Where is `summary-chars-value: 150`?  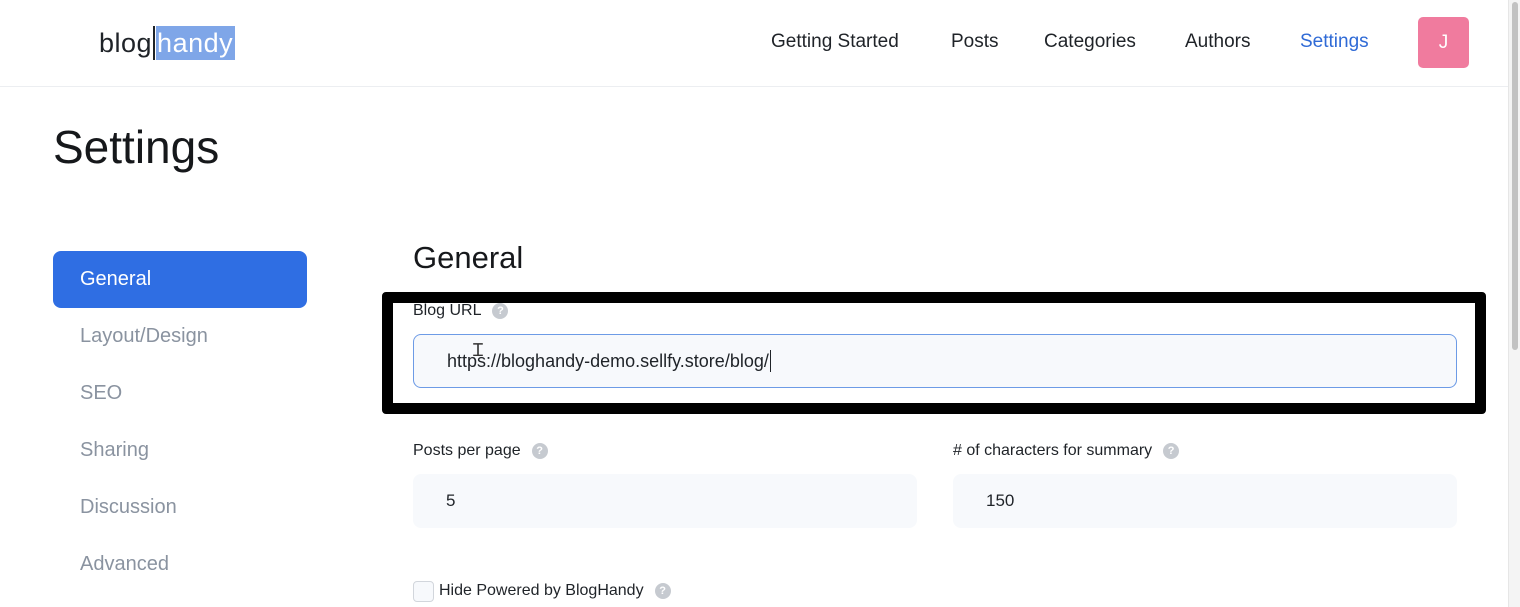 summary-chars-value: 150 is located at coordinates (1000, 500).